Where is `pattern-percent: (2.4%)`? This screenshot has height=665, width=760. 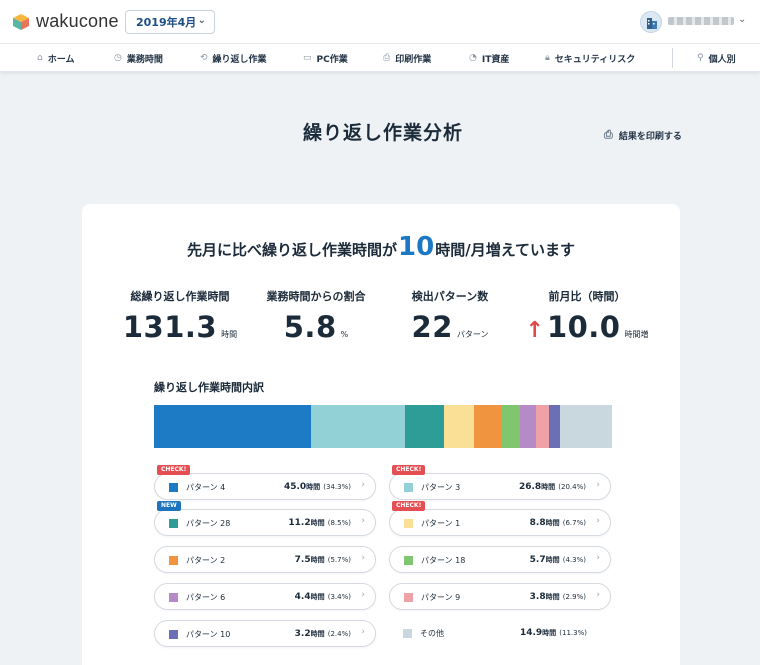
pattern-percent: (2.4%) is located at coordinates (339, 634).